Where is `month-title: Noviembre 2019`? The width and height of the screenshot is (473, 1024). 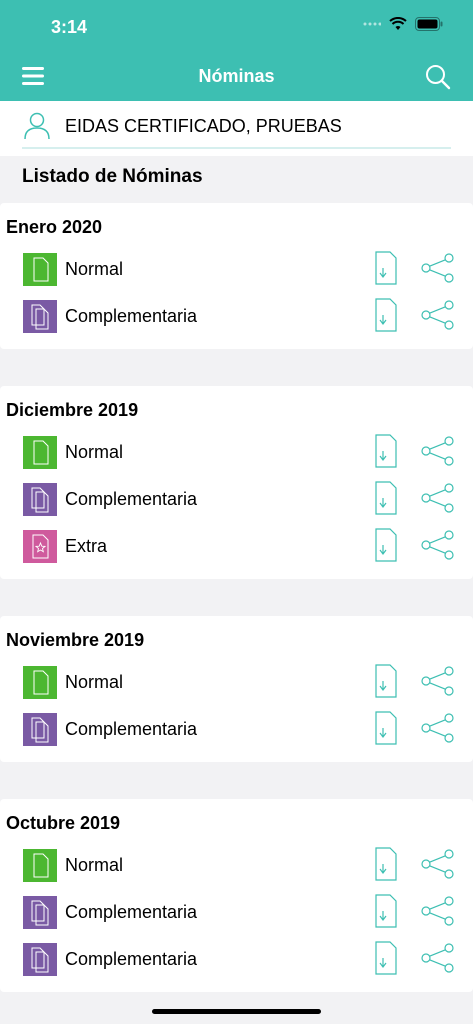 month-title: Noviembre 2019 is located at coordinates (75, 640).